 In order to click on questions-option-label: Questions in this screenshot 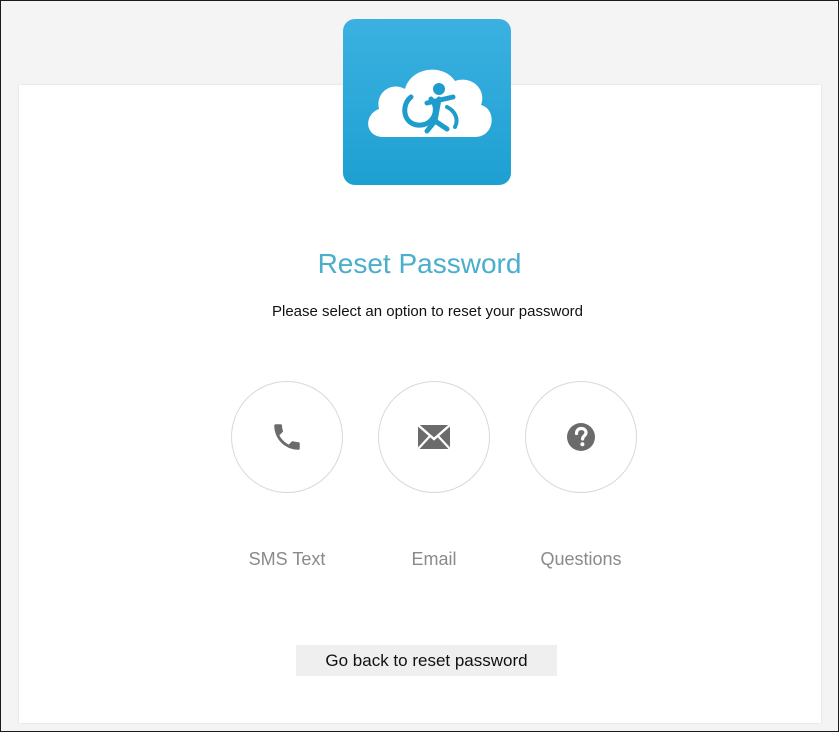, I will do `click(581, 559)`.